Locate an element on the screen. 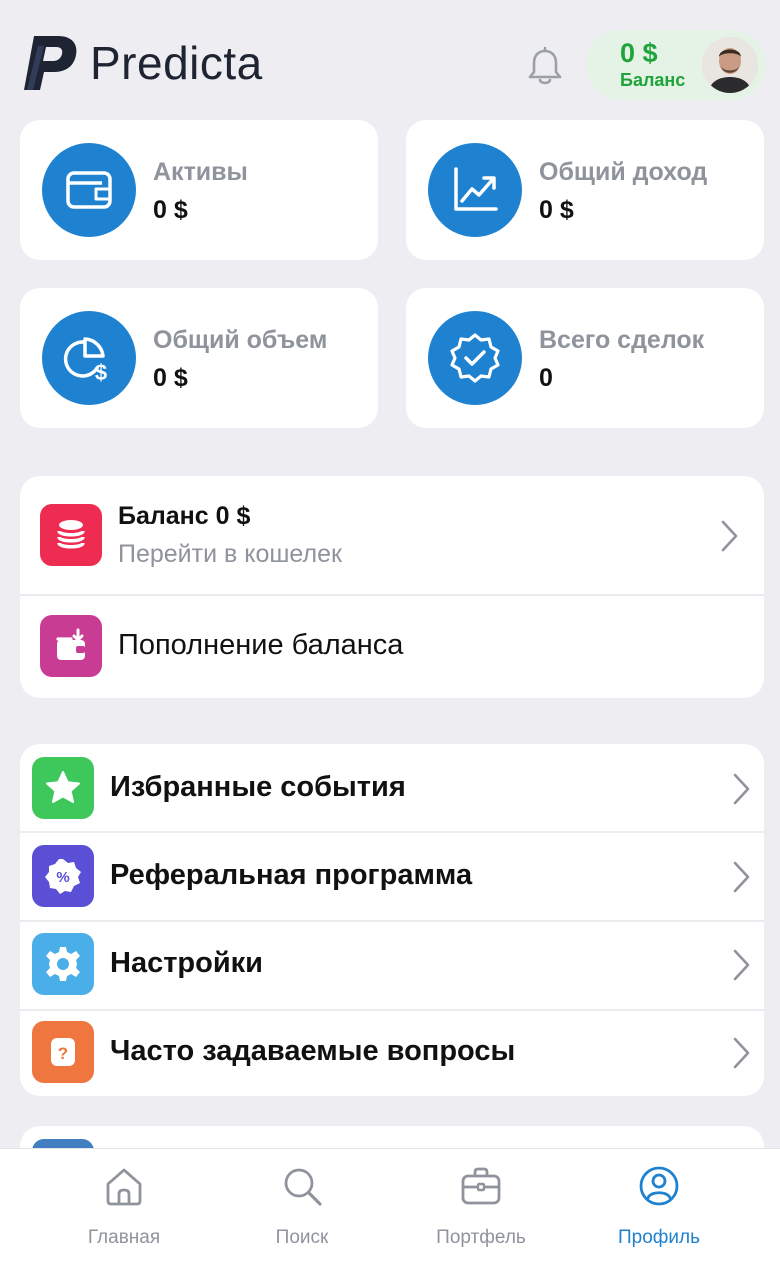 This screenshot has height=1265, width=780. menu-item-referral: % Реферальная программа is located at coordinates (392, 876).